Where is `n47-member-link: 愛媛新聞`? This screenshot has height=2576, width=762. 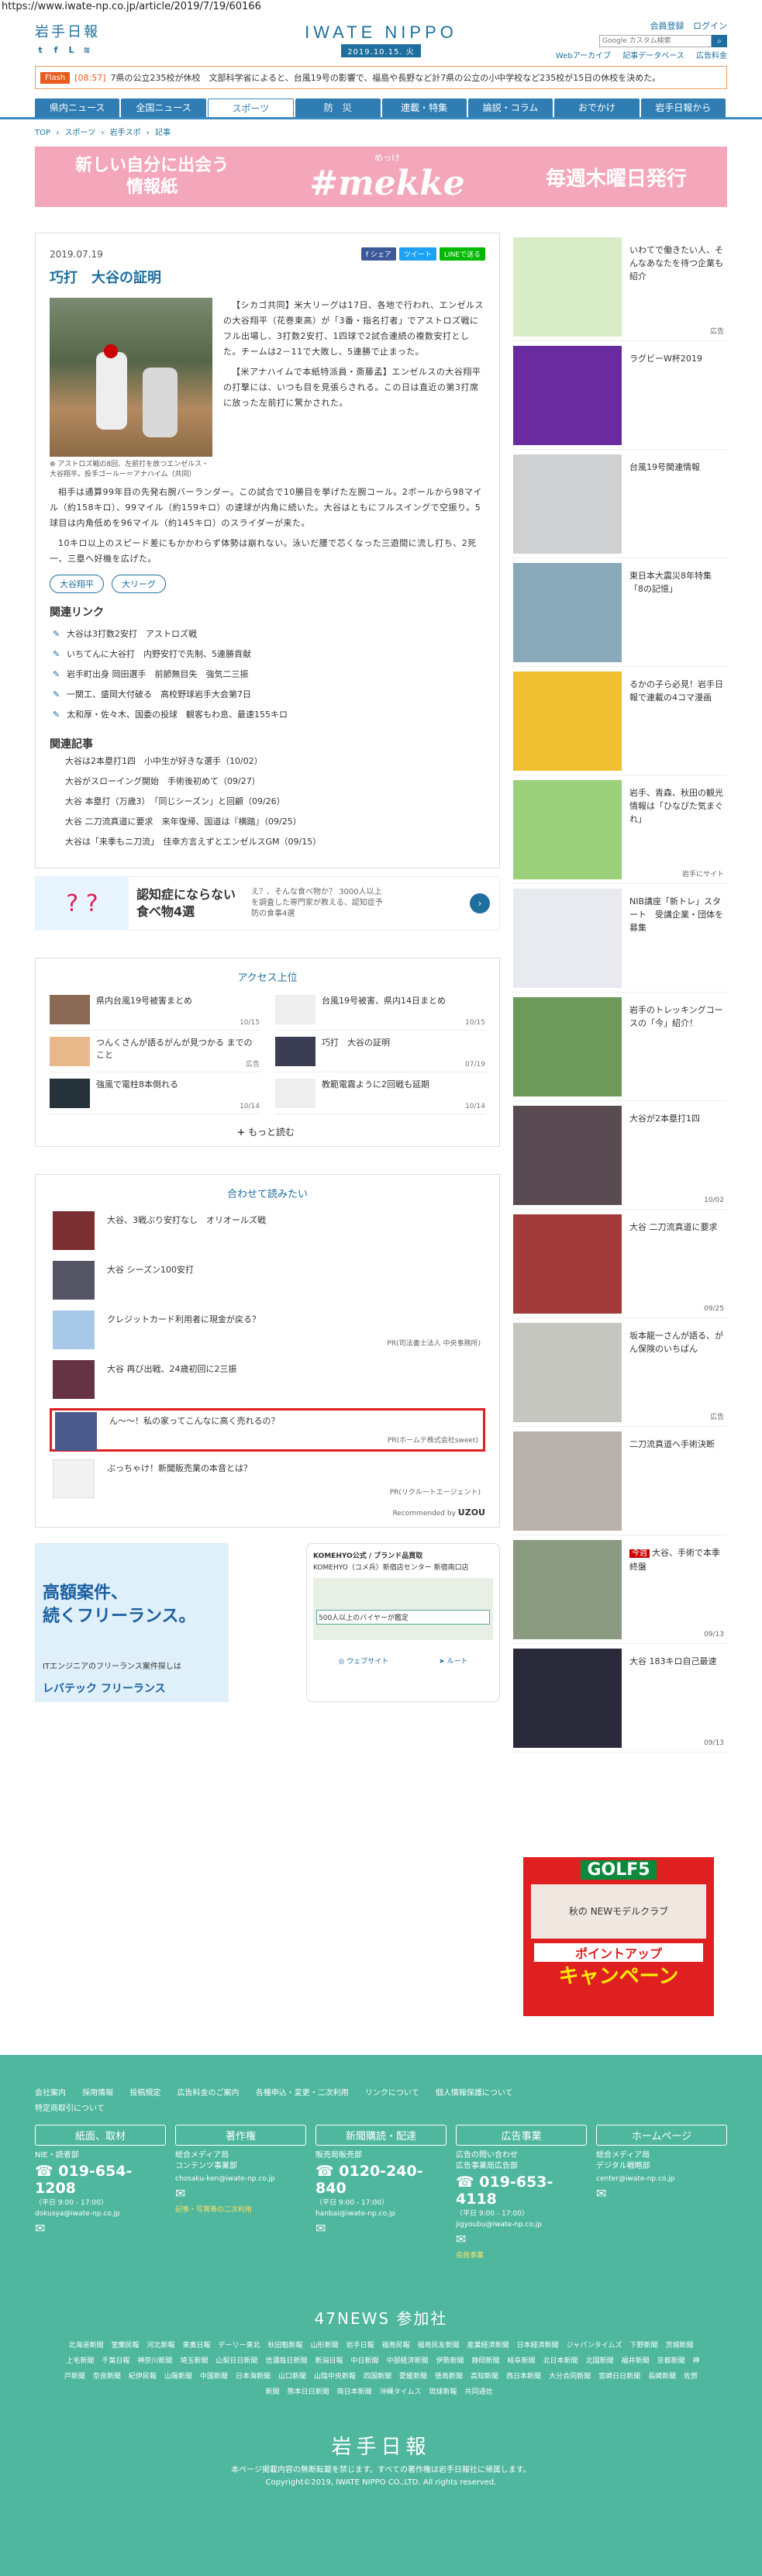
n47-member-link: 愛媛新聞 is located at coordinates (413, 2377).